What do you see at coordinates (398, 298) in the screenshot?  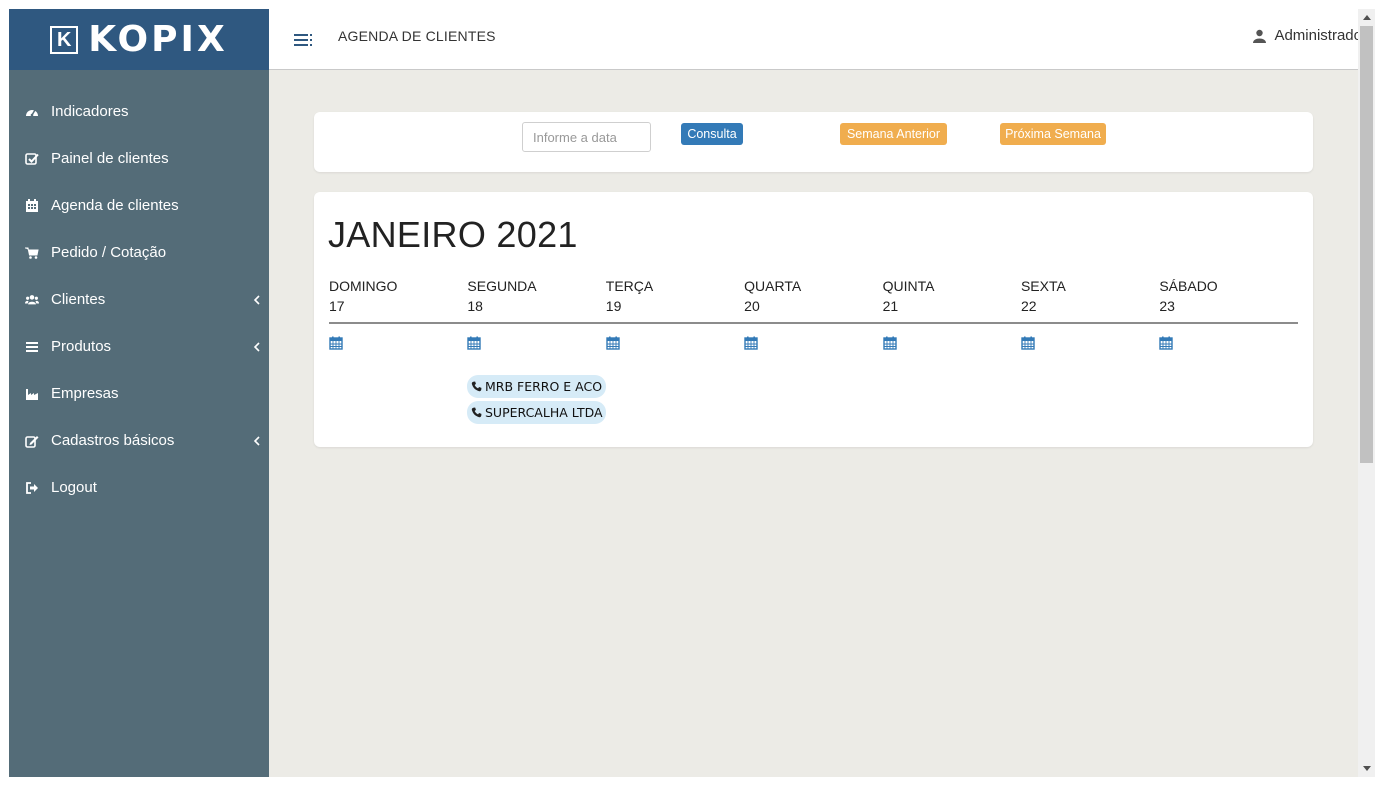 I see `day-column-domingo: DOMINGO 17` at bounding box center [398, 298].